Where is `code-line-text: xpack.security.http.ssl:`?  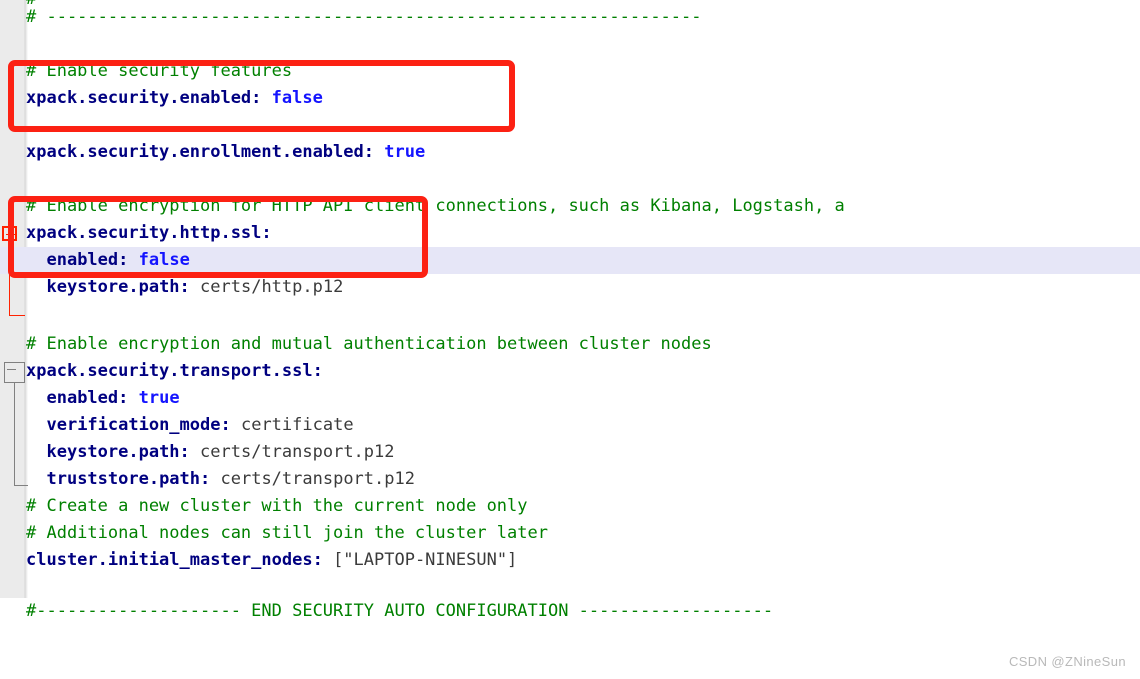 code-line-text: xpack.security.http.ssl: is located at coordinates (149, 233).